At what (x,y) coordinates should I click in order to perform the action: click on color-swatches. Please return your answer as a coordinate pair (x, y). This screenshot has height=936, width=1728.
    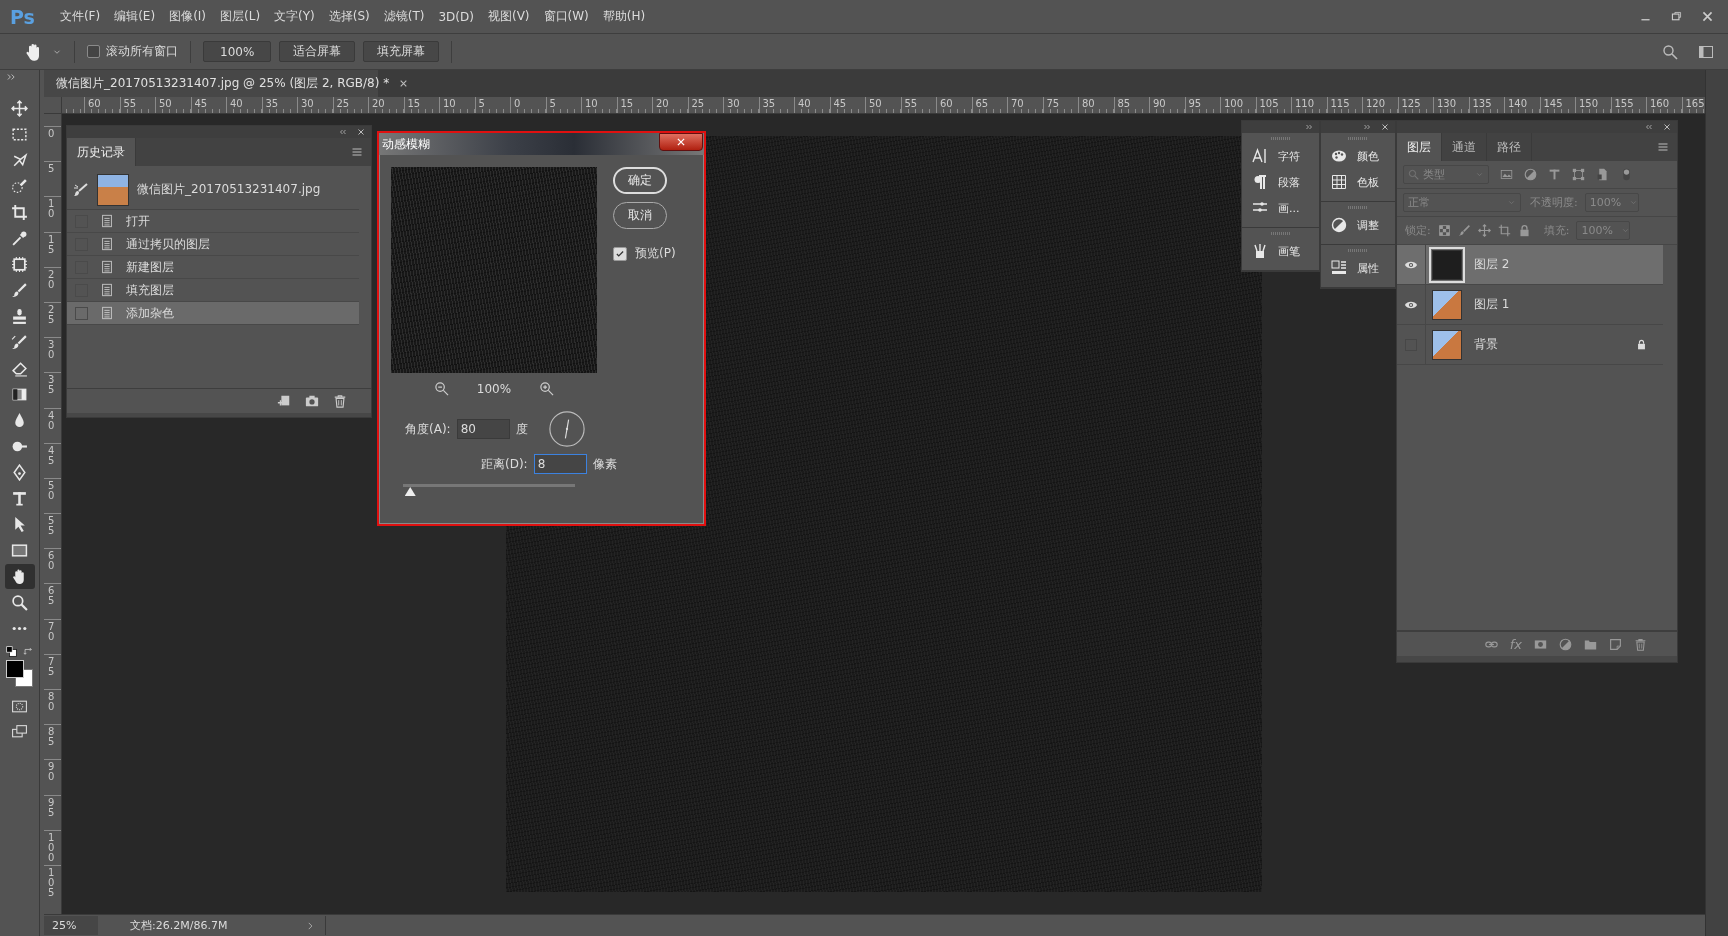
    Looking at the image, I should click on (19, 674).